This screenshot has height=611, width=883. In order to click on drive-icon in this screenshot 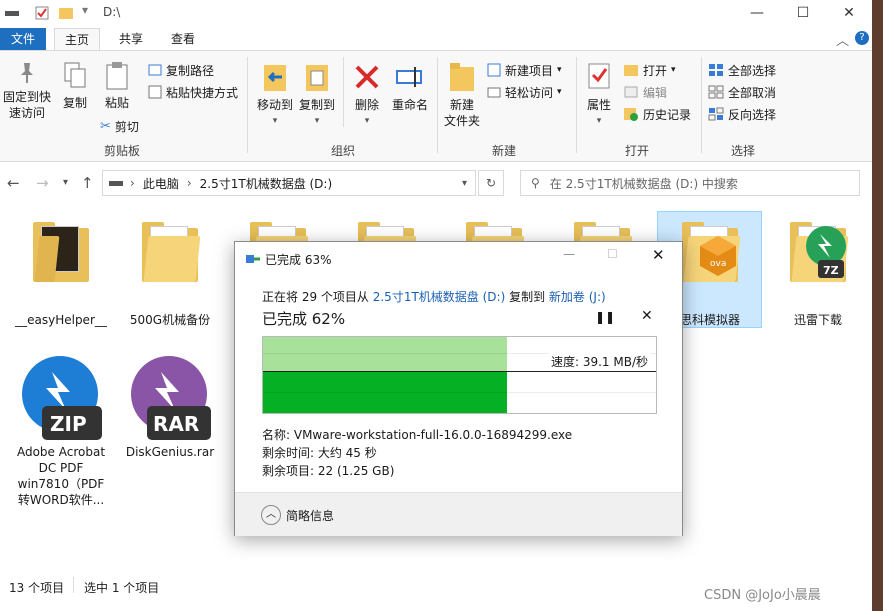, I will do `click(116, 183)`.